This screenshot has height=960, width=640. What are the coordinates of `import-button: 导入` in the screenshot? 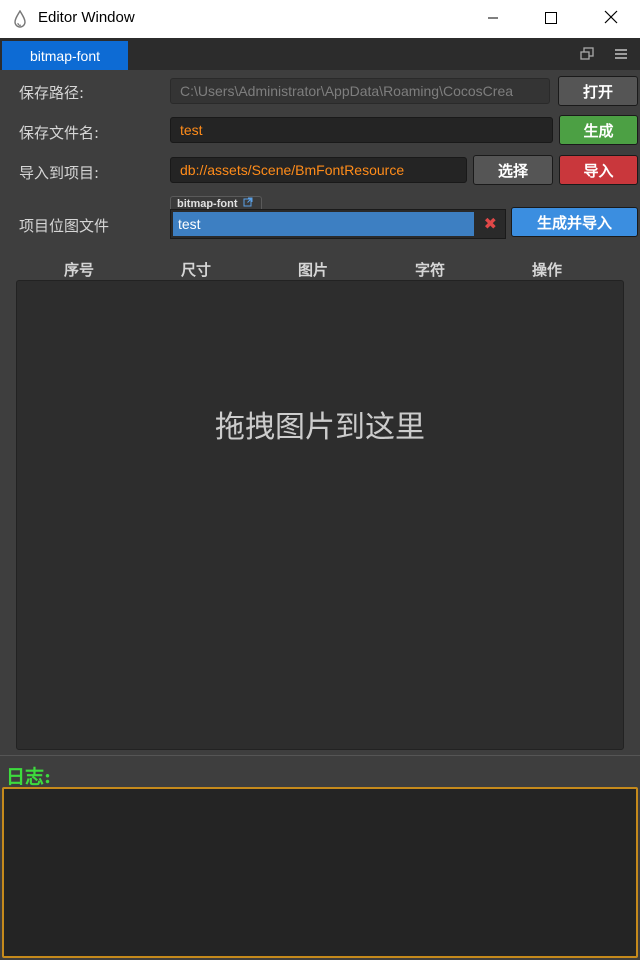 It's located at (598, 170).